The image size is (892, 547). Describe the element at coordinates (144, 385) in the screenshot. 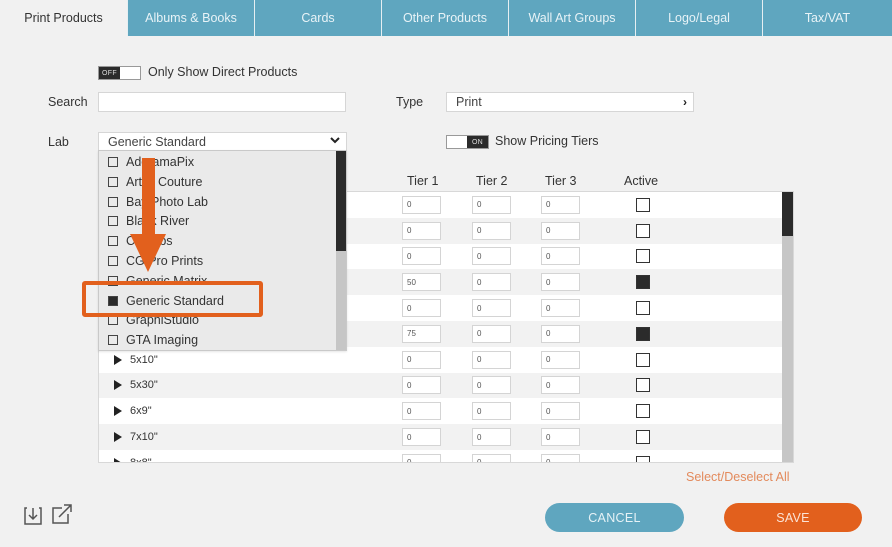

I see `size-label: 5x30"` at that location.